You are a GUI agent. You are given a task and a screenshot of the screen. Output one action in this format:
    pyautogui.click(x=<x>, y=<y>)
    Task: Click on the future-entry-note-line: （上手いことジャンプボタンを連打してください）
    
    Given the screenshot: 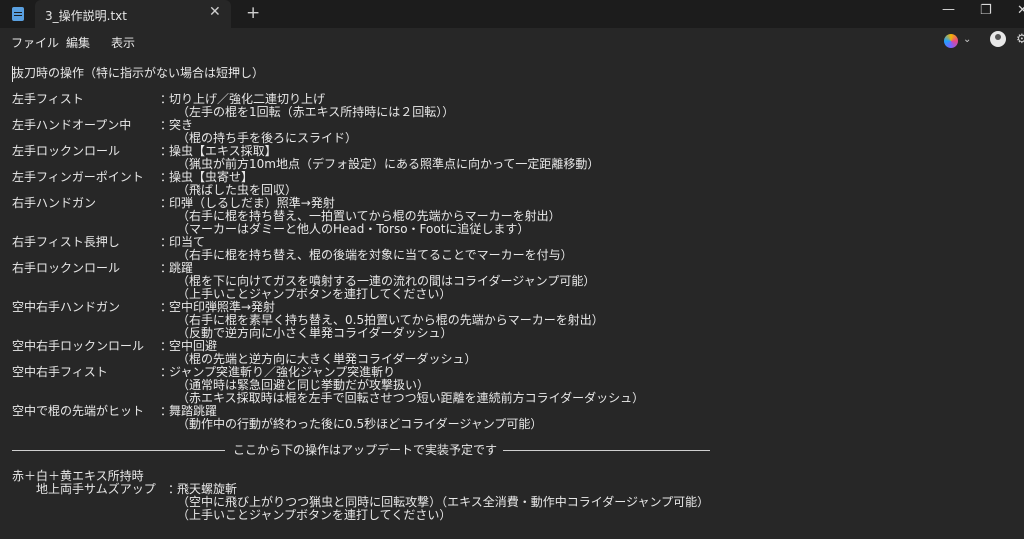 What is the action you would take?
    pyautogui.click(x=231, y=515)
    